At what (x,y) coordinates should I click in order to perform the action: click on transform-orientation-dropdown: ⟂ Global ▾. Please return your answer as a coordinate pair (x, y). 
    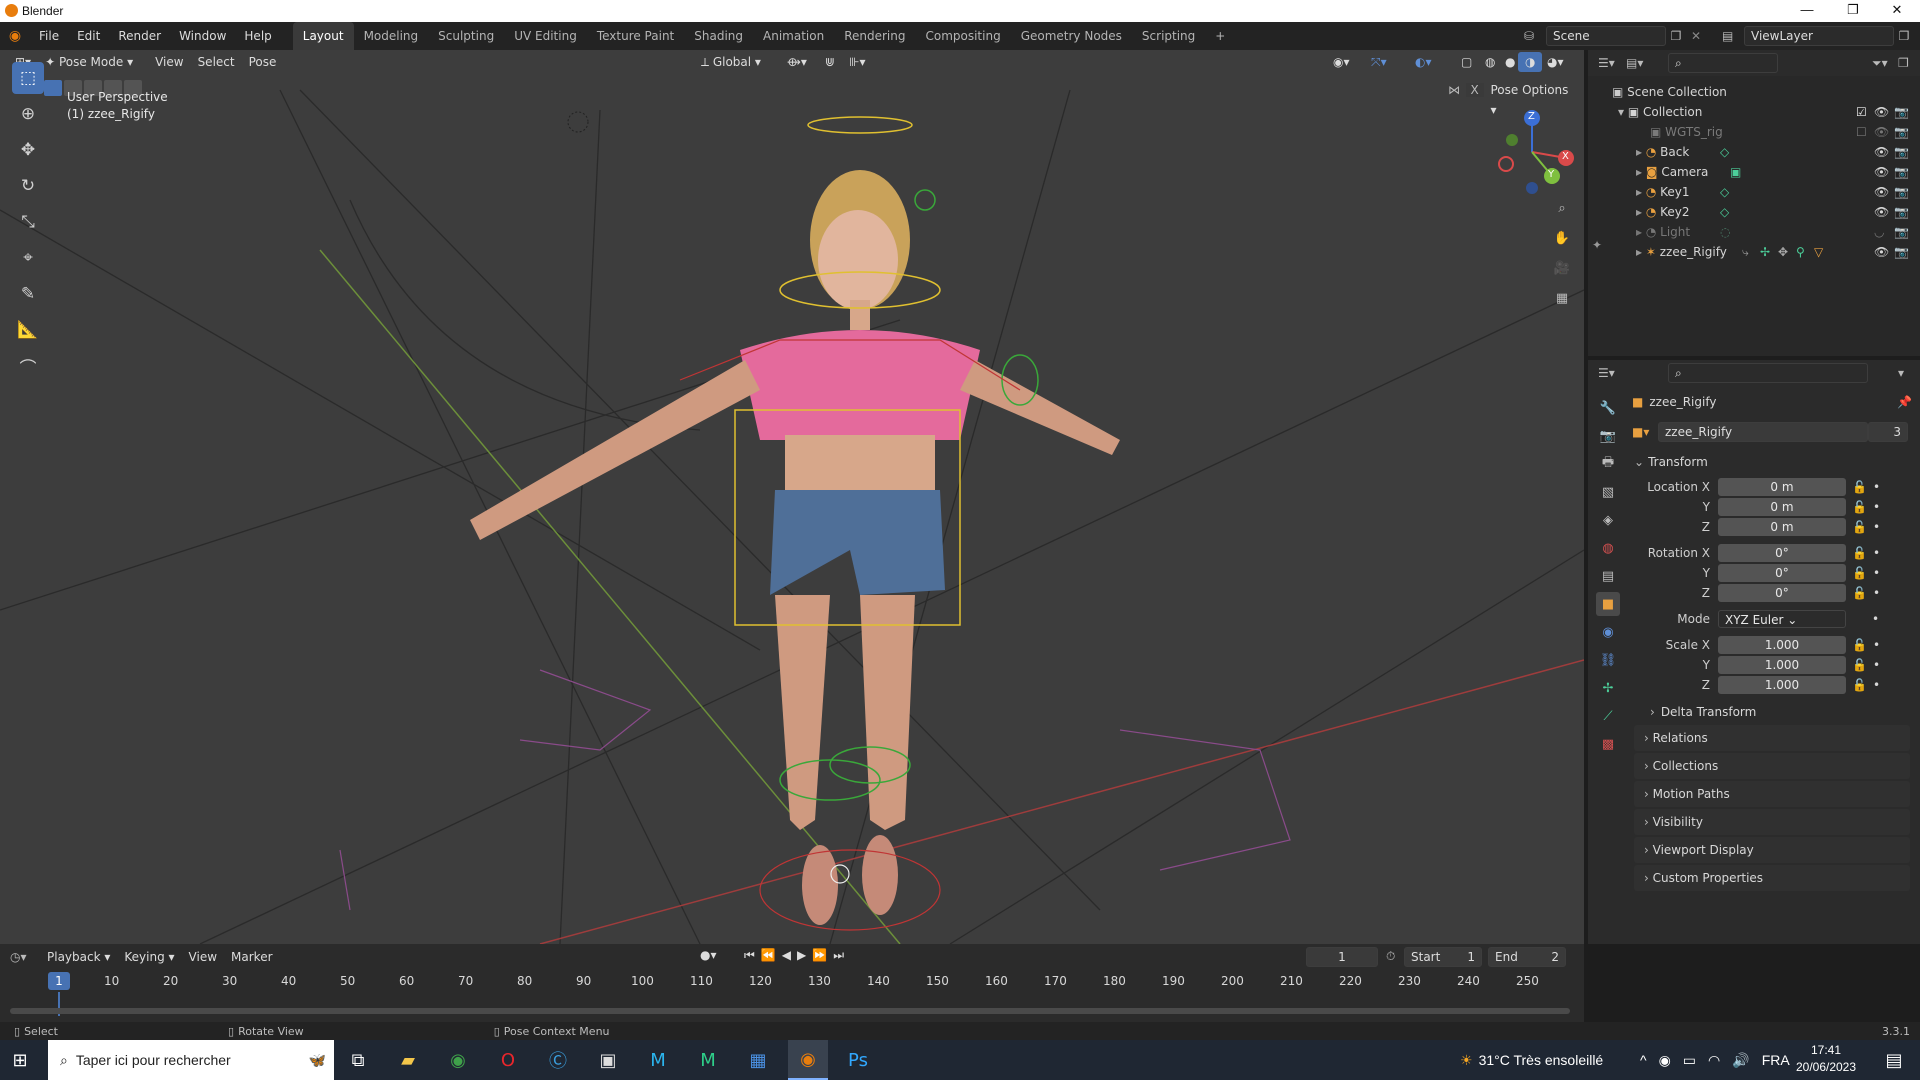
    Looking at the image, I should click on (731, 62).